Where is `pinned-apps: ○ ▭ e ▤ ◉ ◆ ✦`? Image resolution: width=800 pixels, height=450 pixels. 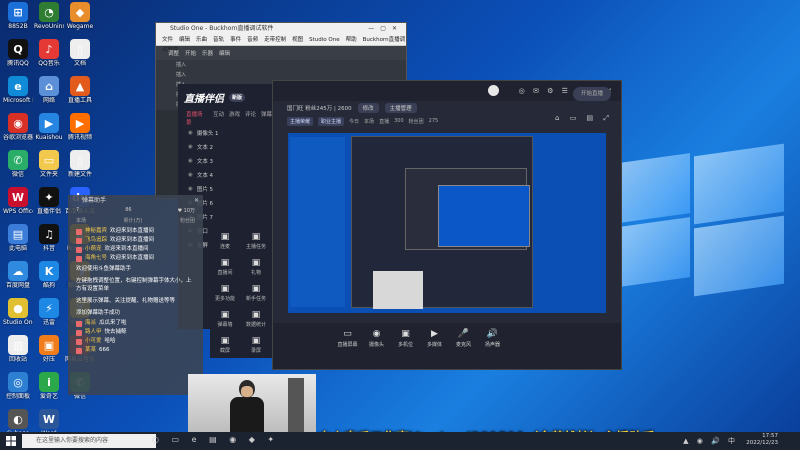
pinned-apps: ○ ▭ e ▤ ◉ ◆ ✦ is located at coordinates (215, 439).